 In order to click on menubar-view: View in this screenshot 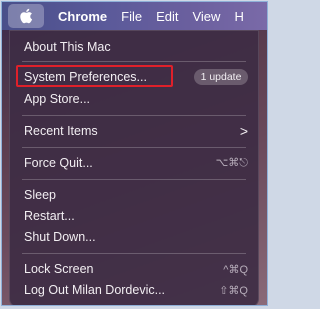, I will do `click(206, 16)`.